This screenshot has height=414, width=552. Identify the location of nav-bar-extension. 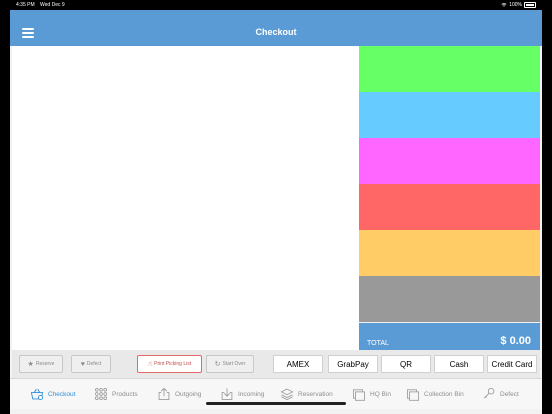
(276, 15).